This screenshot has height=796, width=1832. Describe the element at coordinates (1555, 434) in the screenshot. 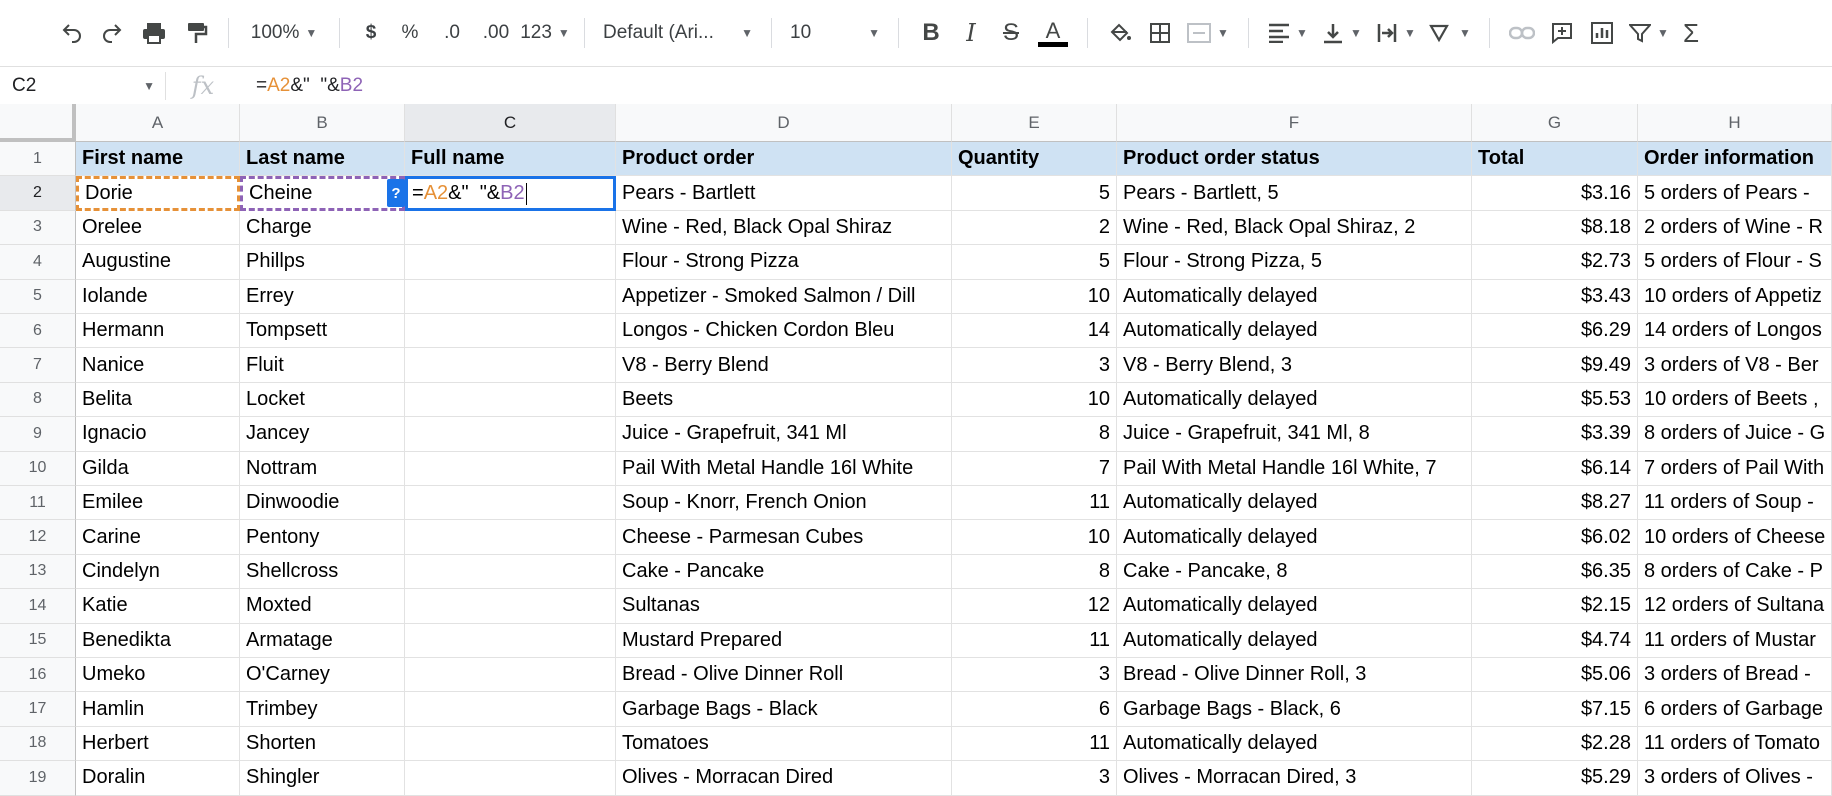

I see `cell-g9: $3.39` at that location.